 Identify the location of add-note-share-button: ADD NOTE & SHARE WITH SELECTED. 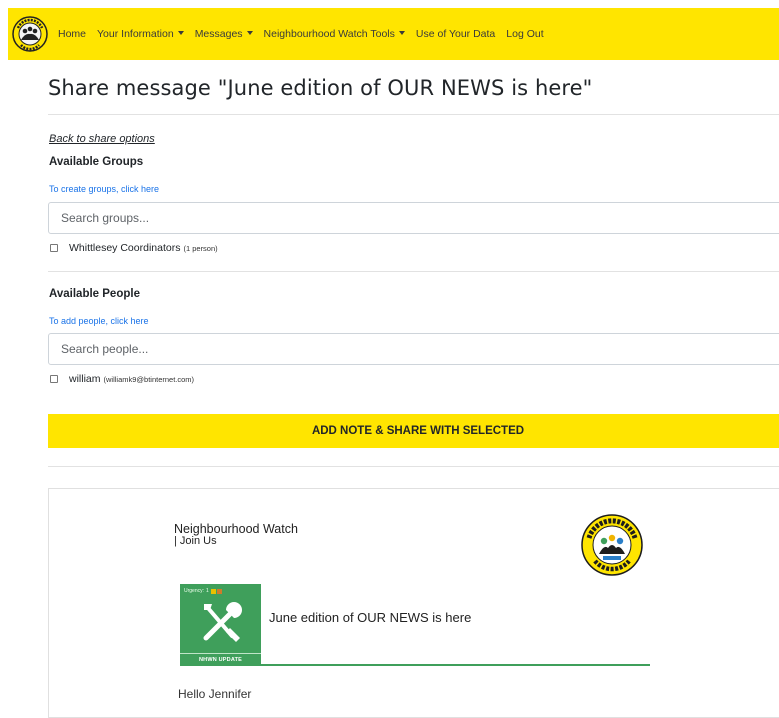
(413, 431).